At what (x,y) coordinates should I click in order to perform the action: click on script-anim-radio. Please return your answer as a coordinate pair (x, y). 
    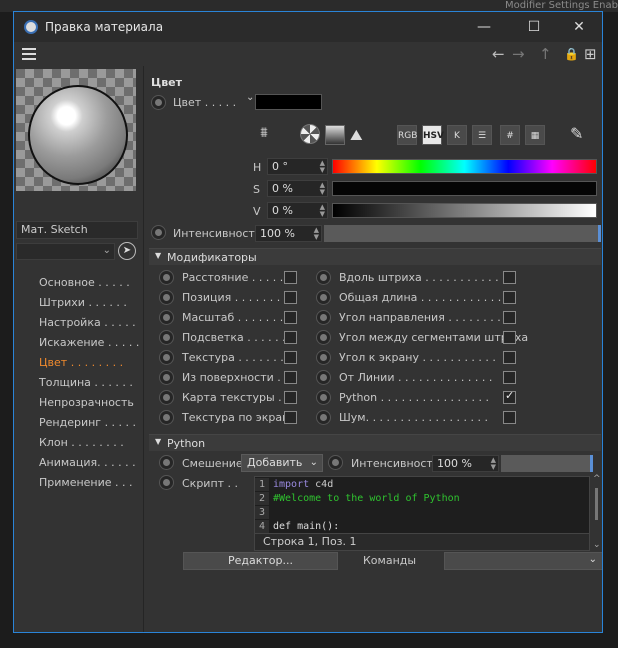
    Looking at the image, I should click on (166, 482).